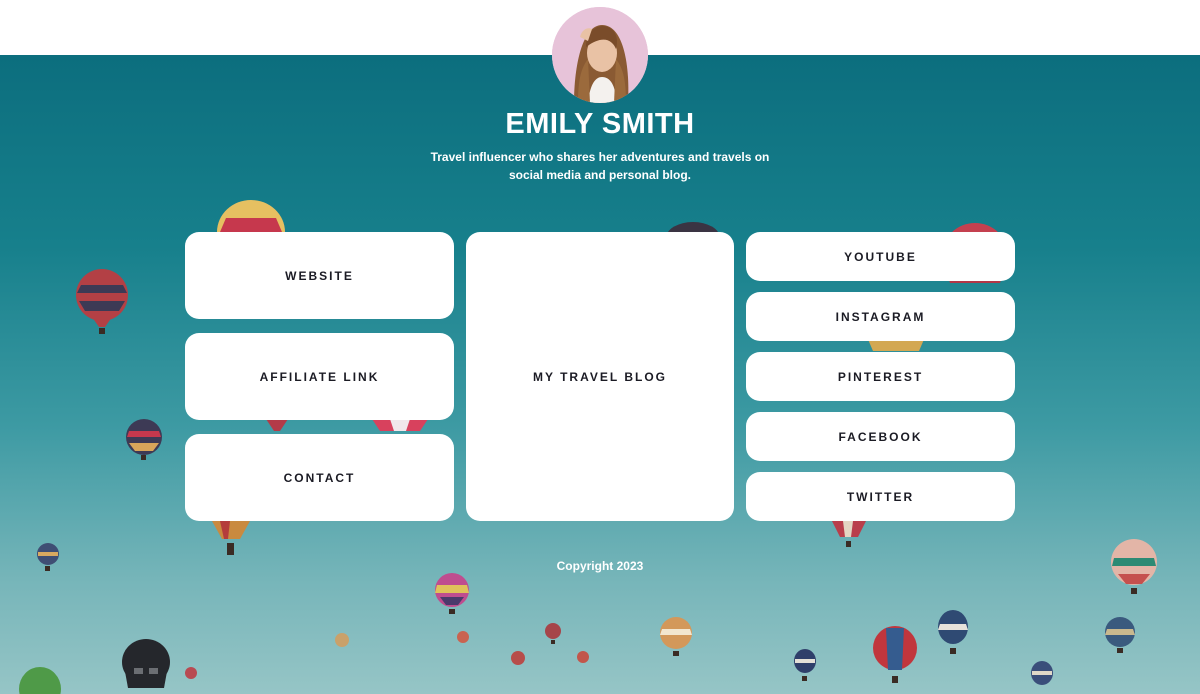  I want to click on twitter-link-button: TWITTER, so click(880, 496).